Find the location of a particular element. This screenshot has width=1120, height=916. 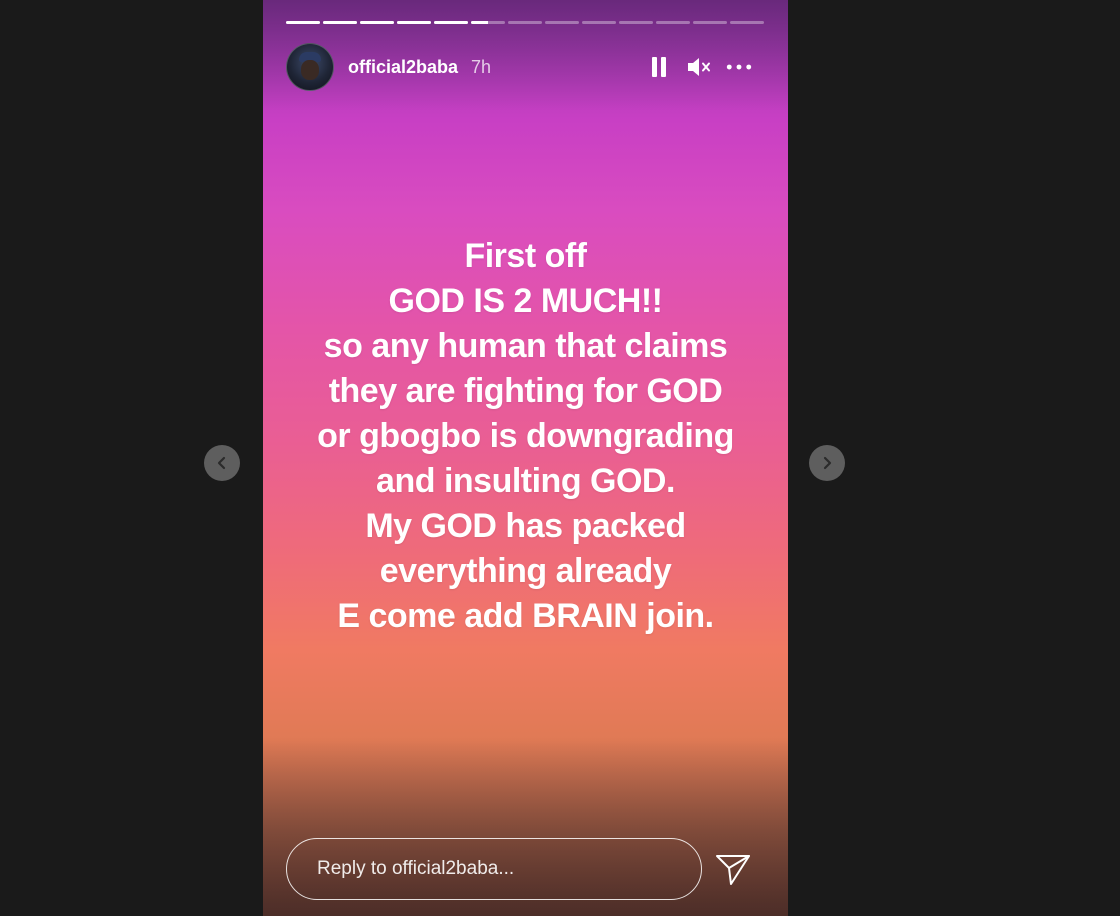

chevron-right-icon is located at coordinates (827, 463).